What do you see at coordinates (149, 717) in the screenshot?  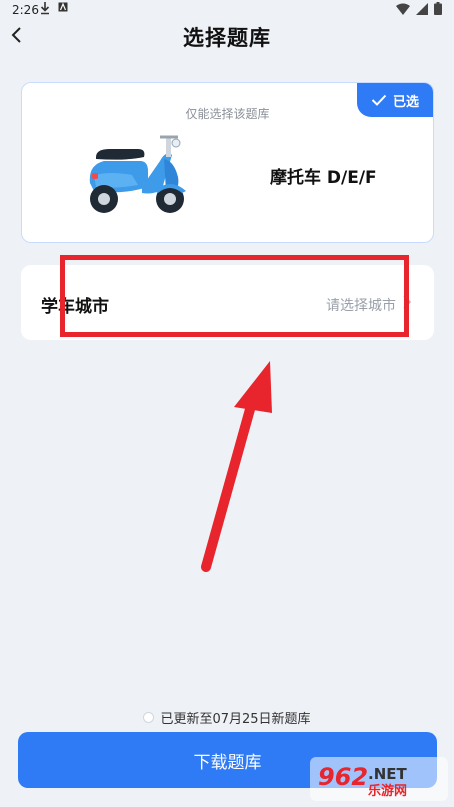 I see `update-dot-icon` at bounding box center [149, 717].